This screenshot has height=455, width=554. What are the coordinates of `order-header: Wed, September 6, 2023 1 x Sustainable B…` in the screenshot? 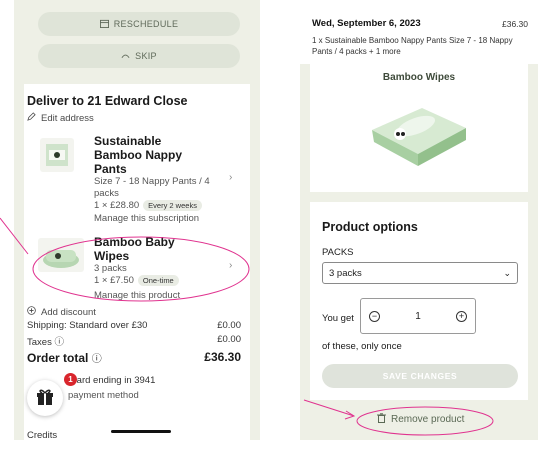 It's located at (419, 32).